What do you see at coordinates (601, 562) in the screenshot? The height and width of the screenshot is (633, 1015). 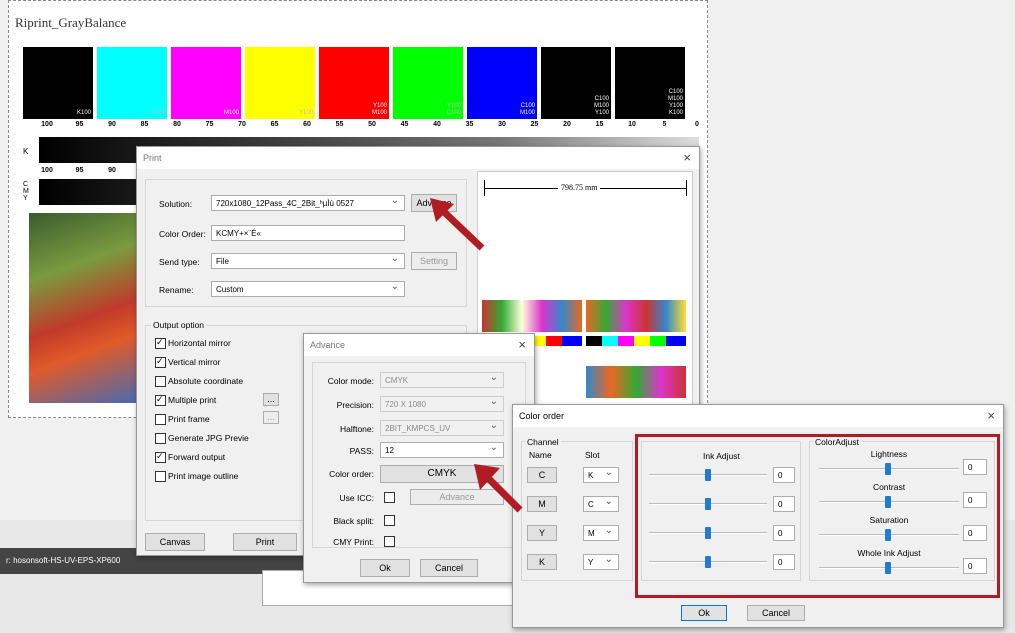 I see `slot-select: Y` at bounding box center [601, 562].